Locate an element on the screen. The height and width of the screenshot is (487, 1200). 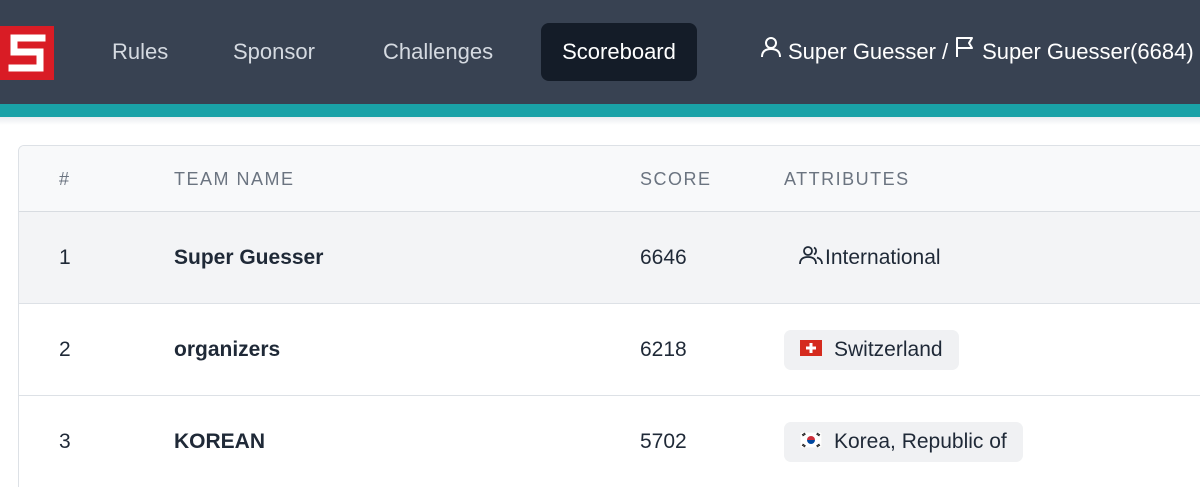
user-team-info: Super Guesser / Super Guesser(6684) is located at coordinates (977, 52).